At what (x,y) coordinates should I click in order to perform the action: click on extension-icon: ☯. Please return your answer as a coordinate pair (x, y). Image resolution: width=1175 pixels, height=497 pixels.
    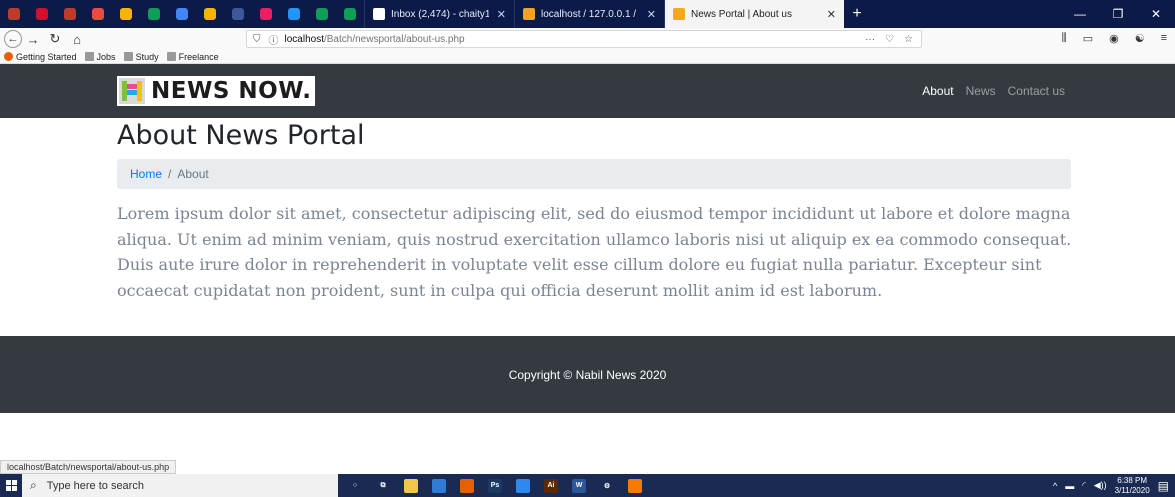
    Looking at the image, I should click on (1140, 38).